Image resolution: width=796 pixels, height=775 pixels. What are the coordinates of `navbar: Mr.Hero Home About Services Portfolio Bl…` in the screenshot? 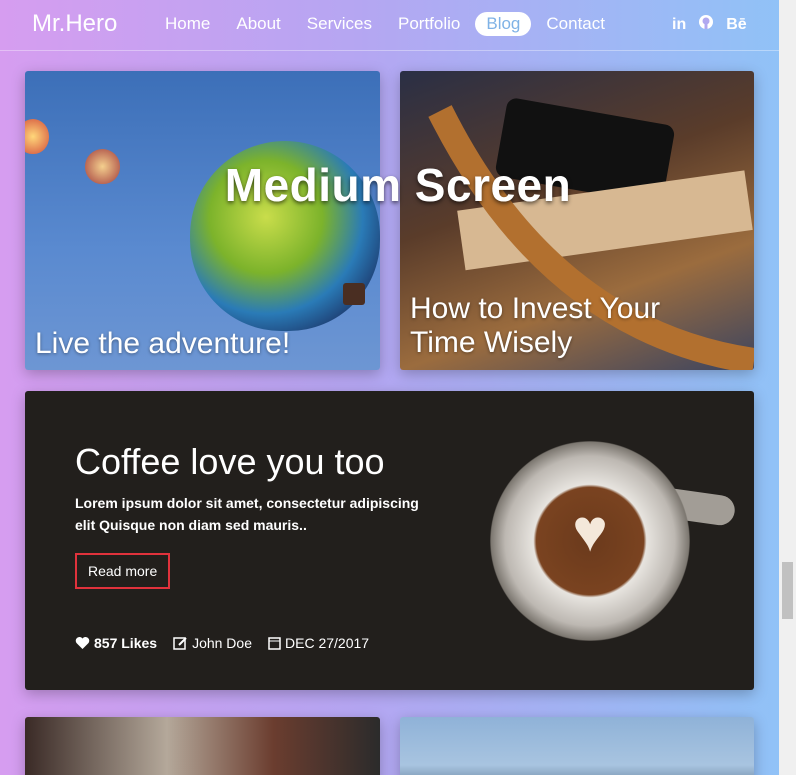 It's located at (389, 25).